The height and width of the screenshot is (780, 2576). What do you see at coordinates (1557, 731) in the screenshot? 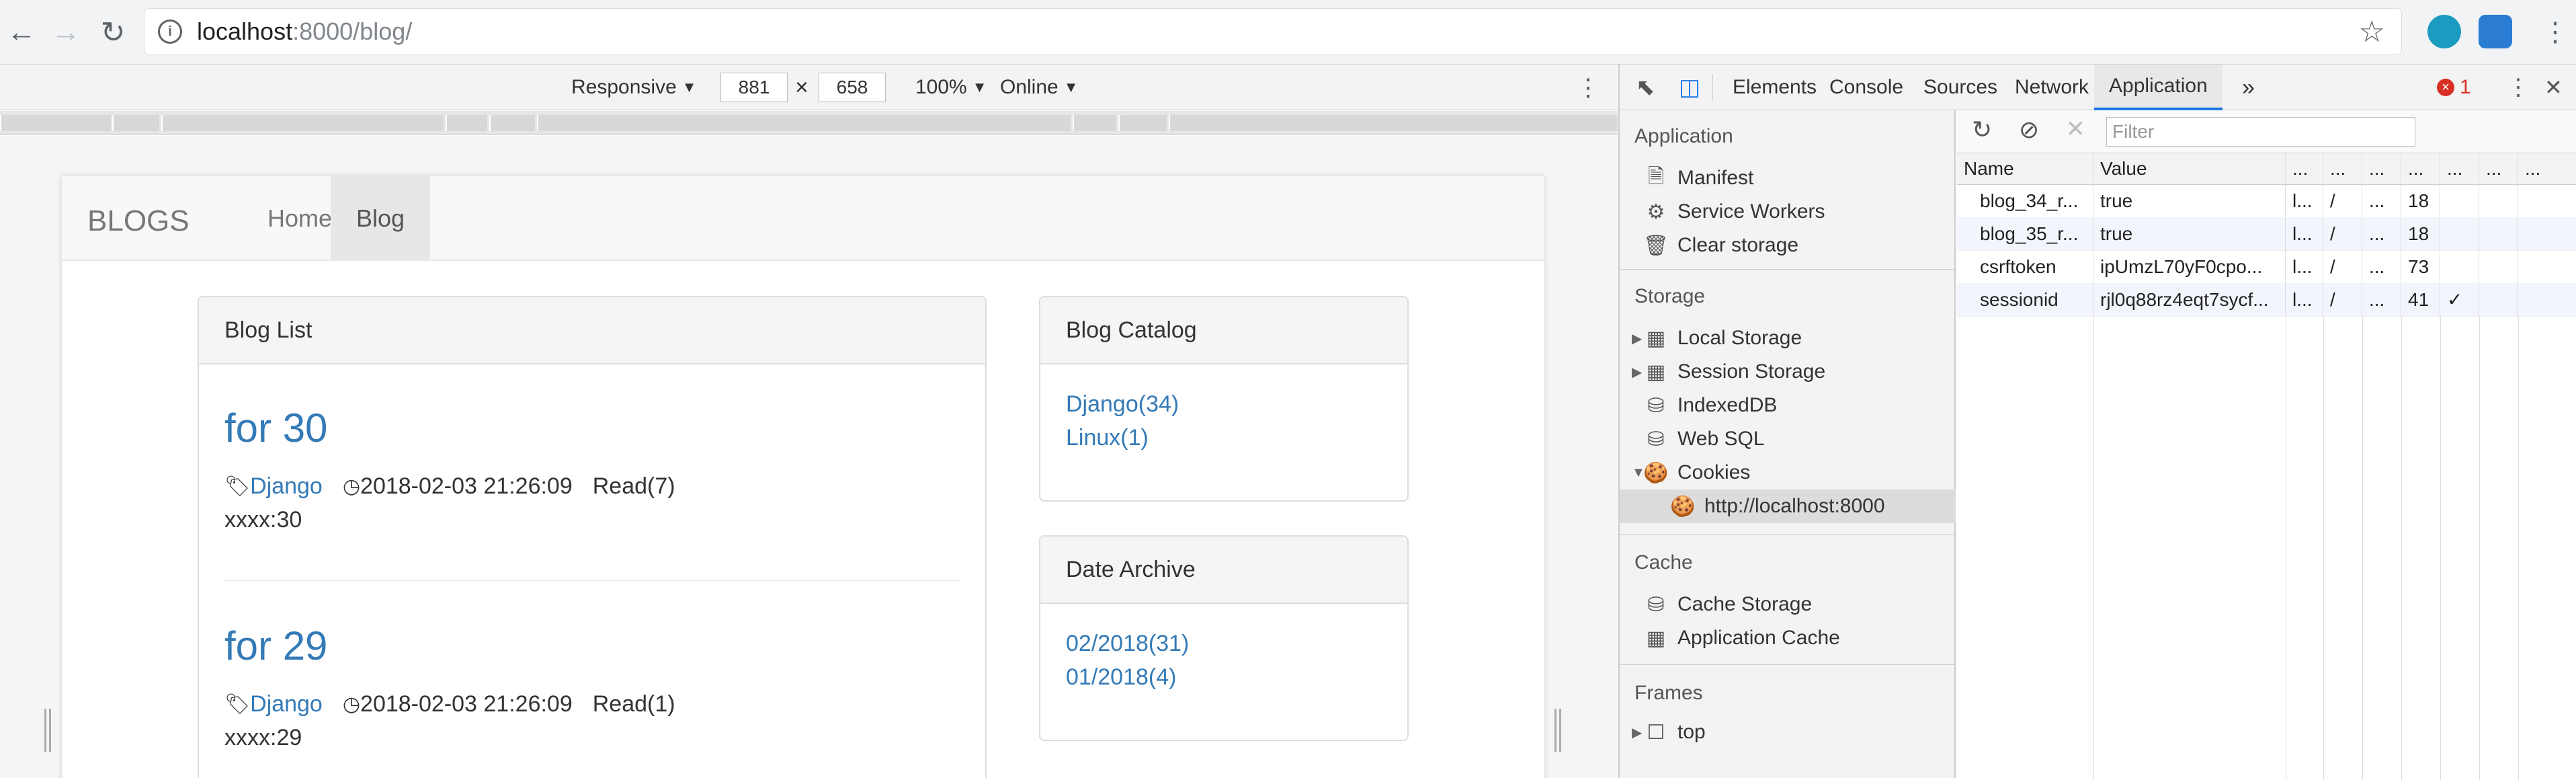
I see `viewport-resize-handle-right` at bounding box center [1557, 731].